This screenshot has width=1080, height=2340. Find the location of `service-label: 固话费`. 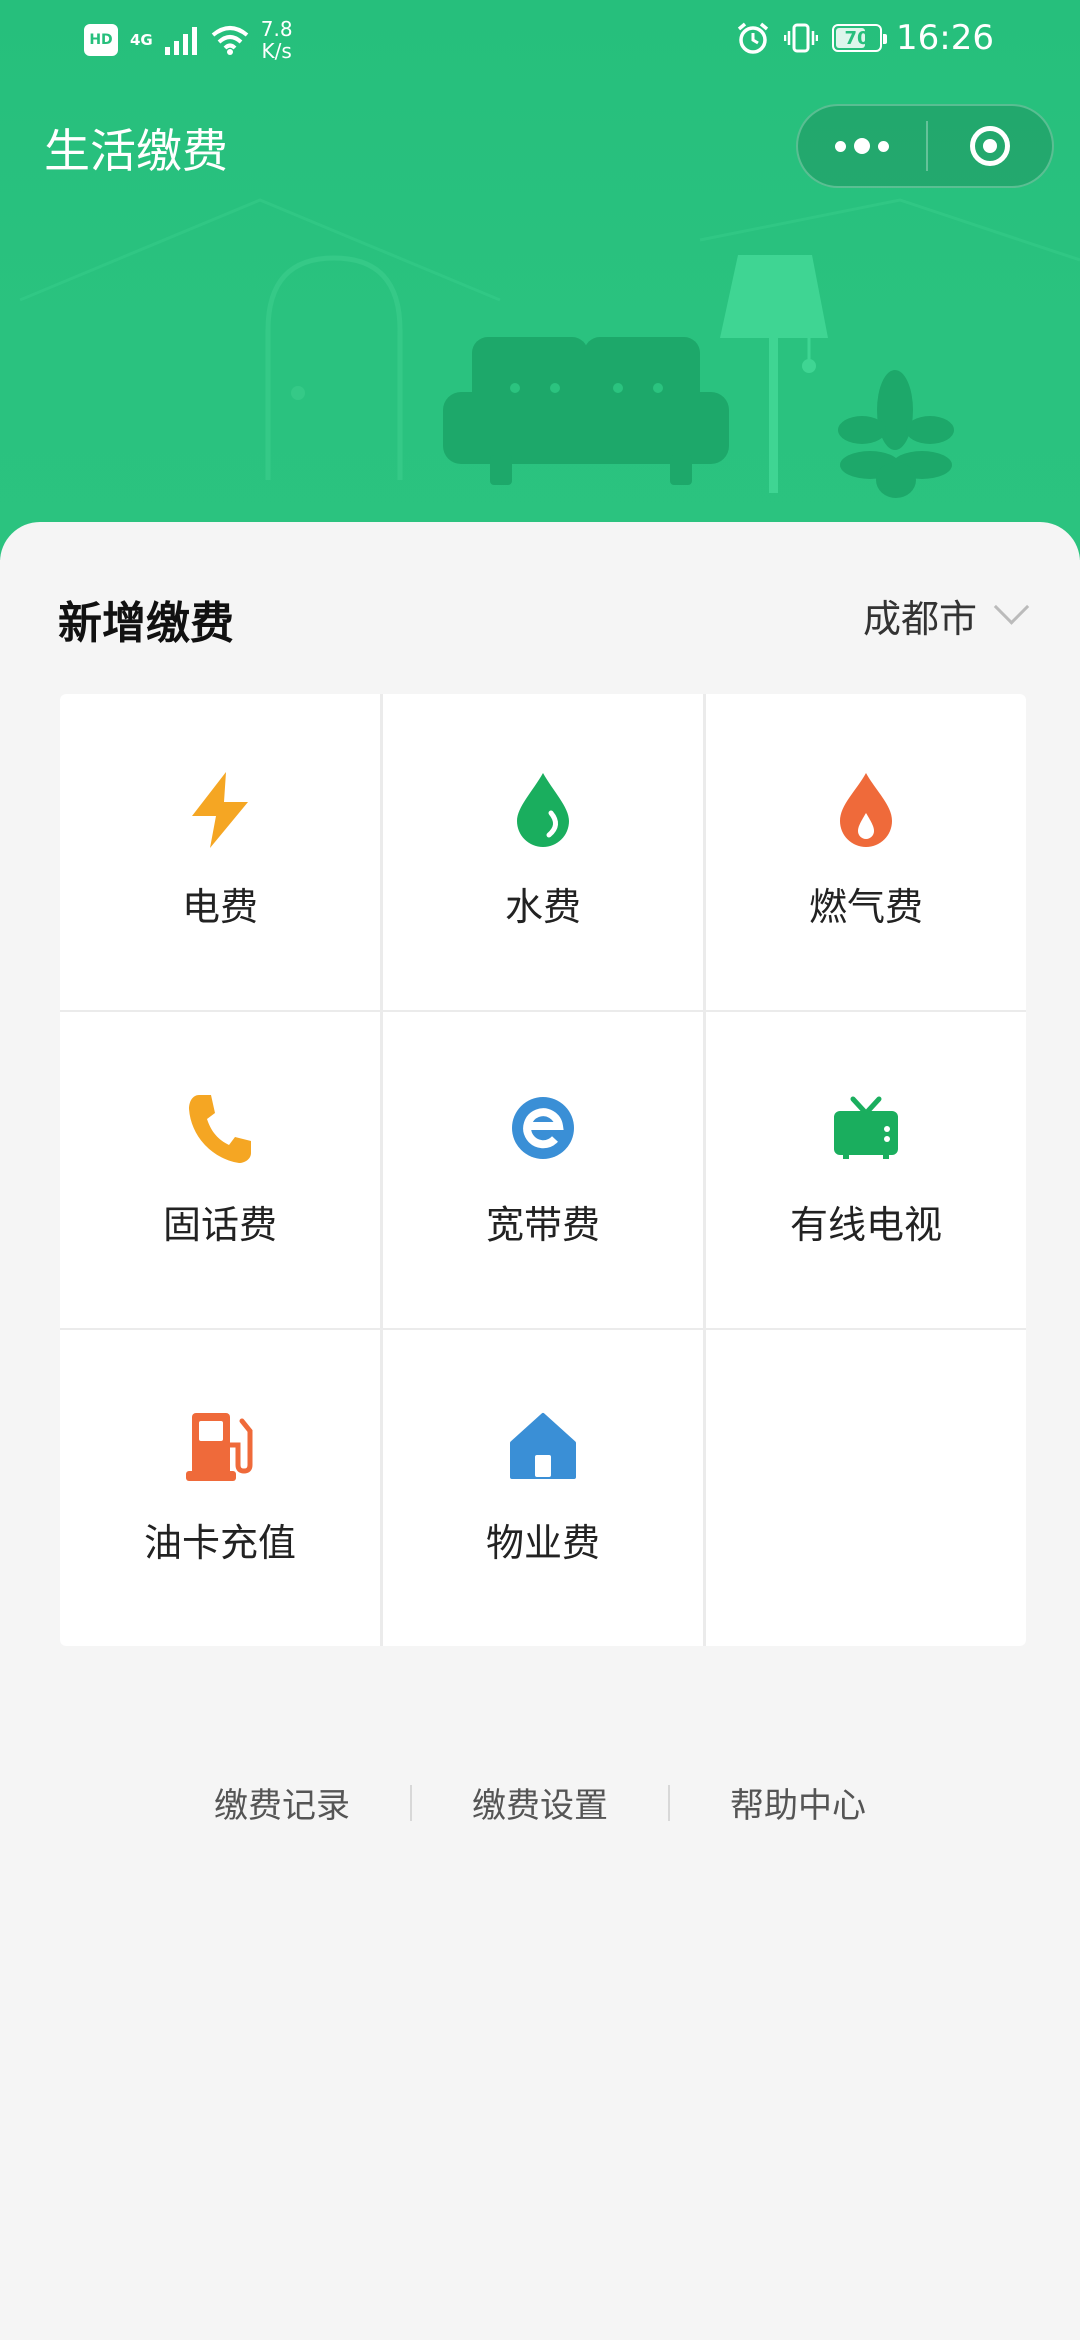

service-label: 固话费 is located at coordinates (219, 1225).